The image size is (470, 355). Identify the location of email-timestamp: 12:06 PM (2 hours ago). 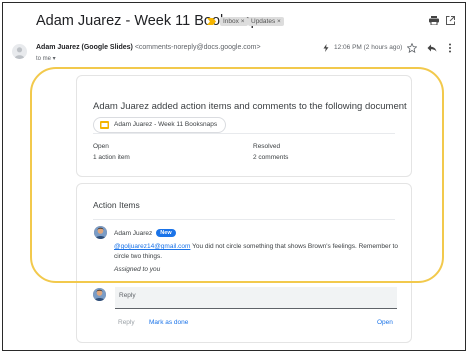
(368, 47).